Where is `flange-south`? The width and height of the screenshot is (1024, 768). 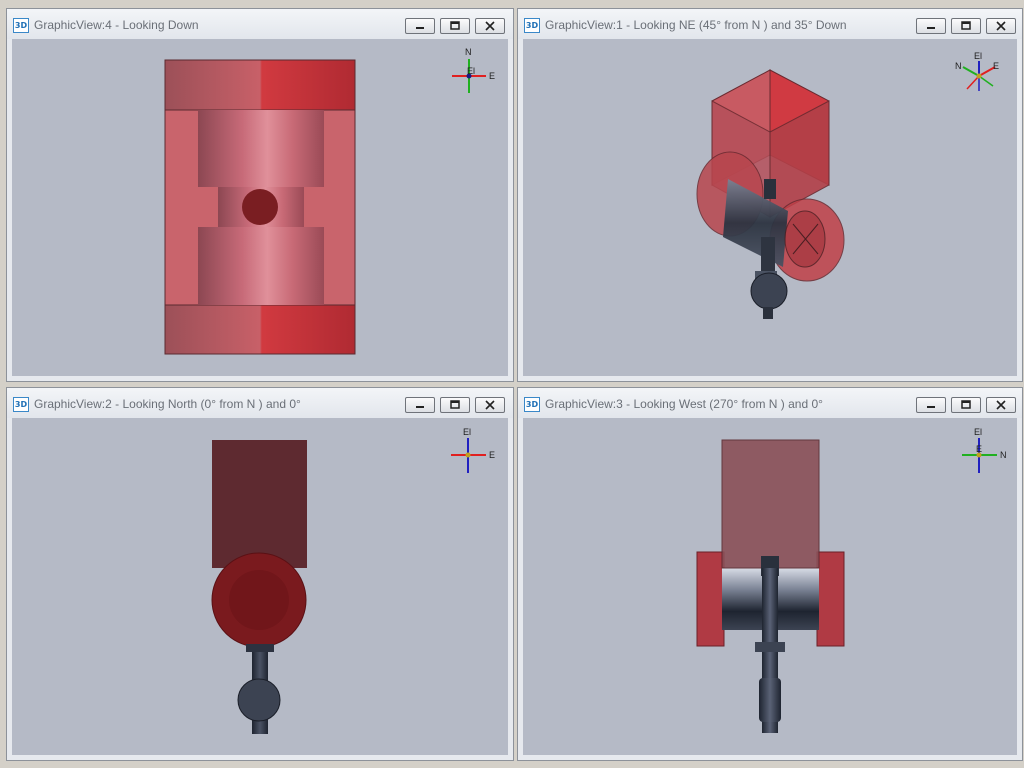
flange-south is located at coordinates (260, 329).